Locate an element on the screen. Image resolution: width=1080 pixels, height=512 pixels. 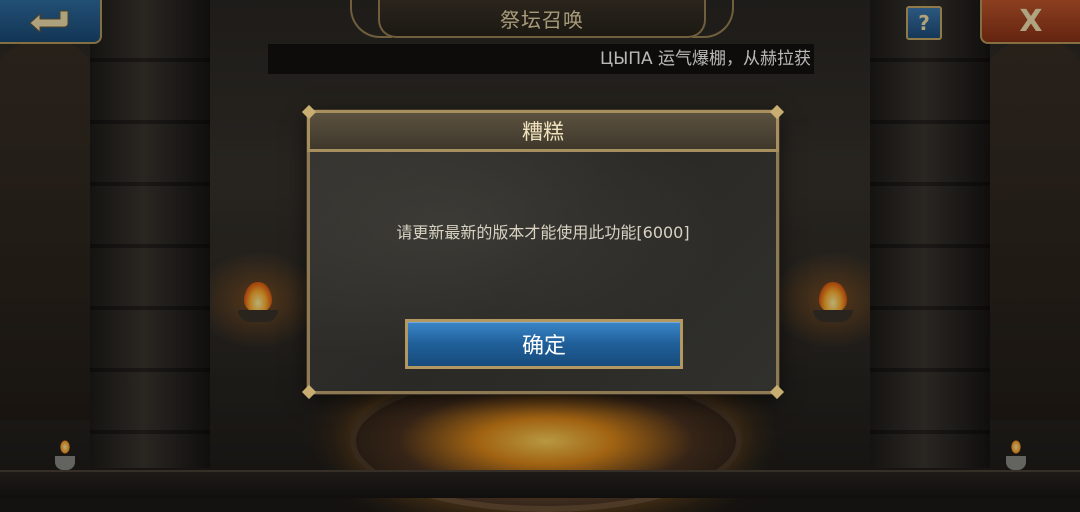
dialog-message: 请更新最新的版本才能使用此功能[6000] is located at coordinates (543, 232).